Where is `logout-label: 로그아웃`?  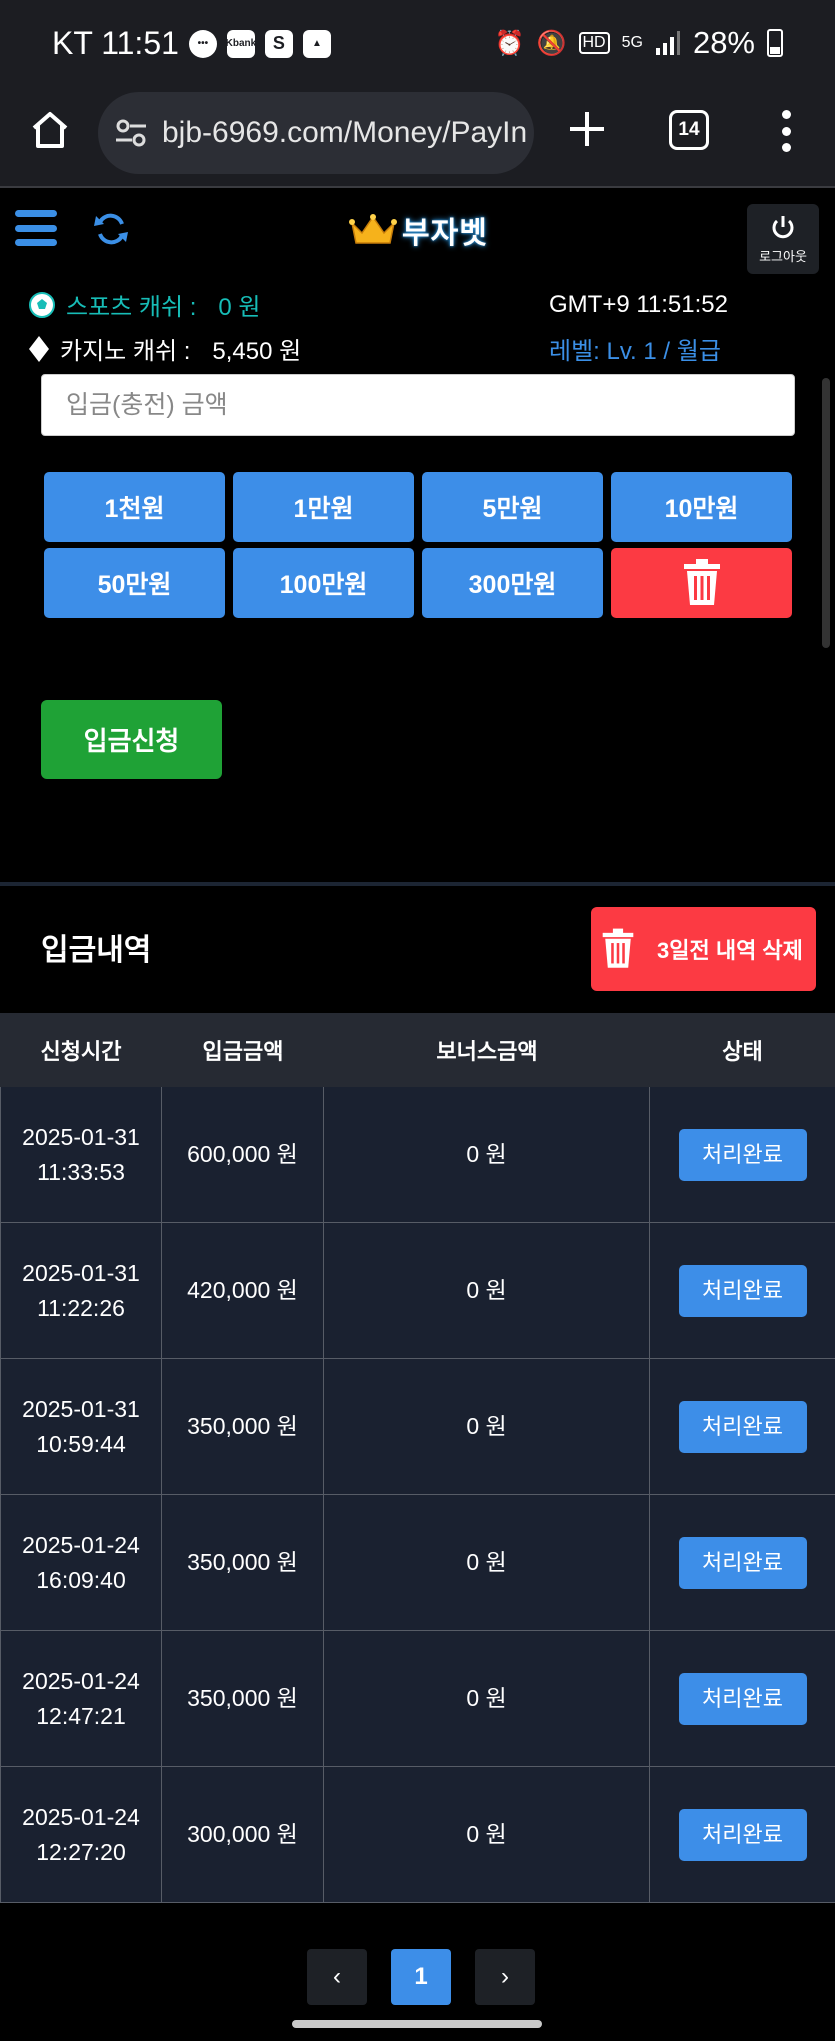
logout-label: 로그아웃 is located at coordinates (783, 256).